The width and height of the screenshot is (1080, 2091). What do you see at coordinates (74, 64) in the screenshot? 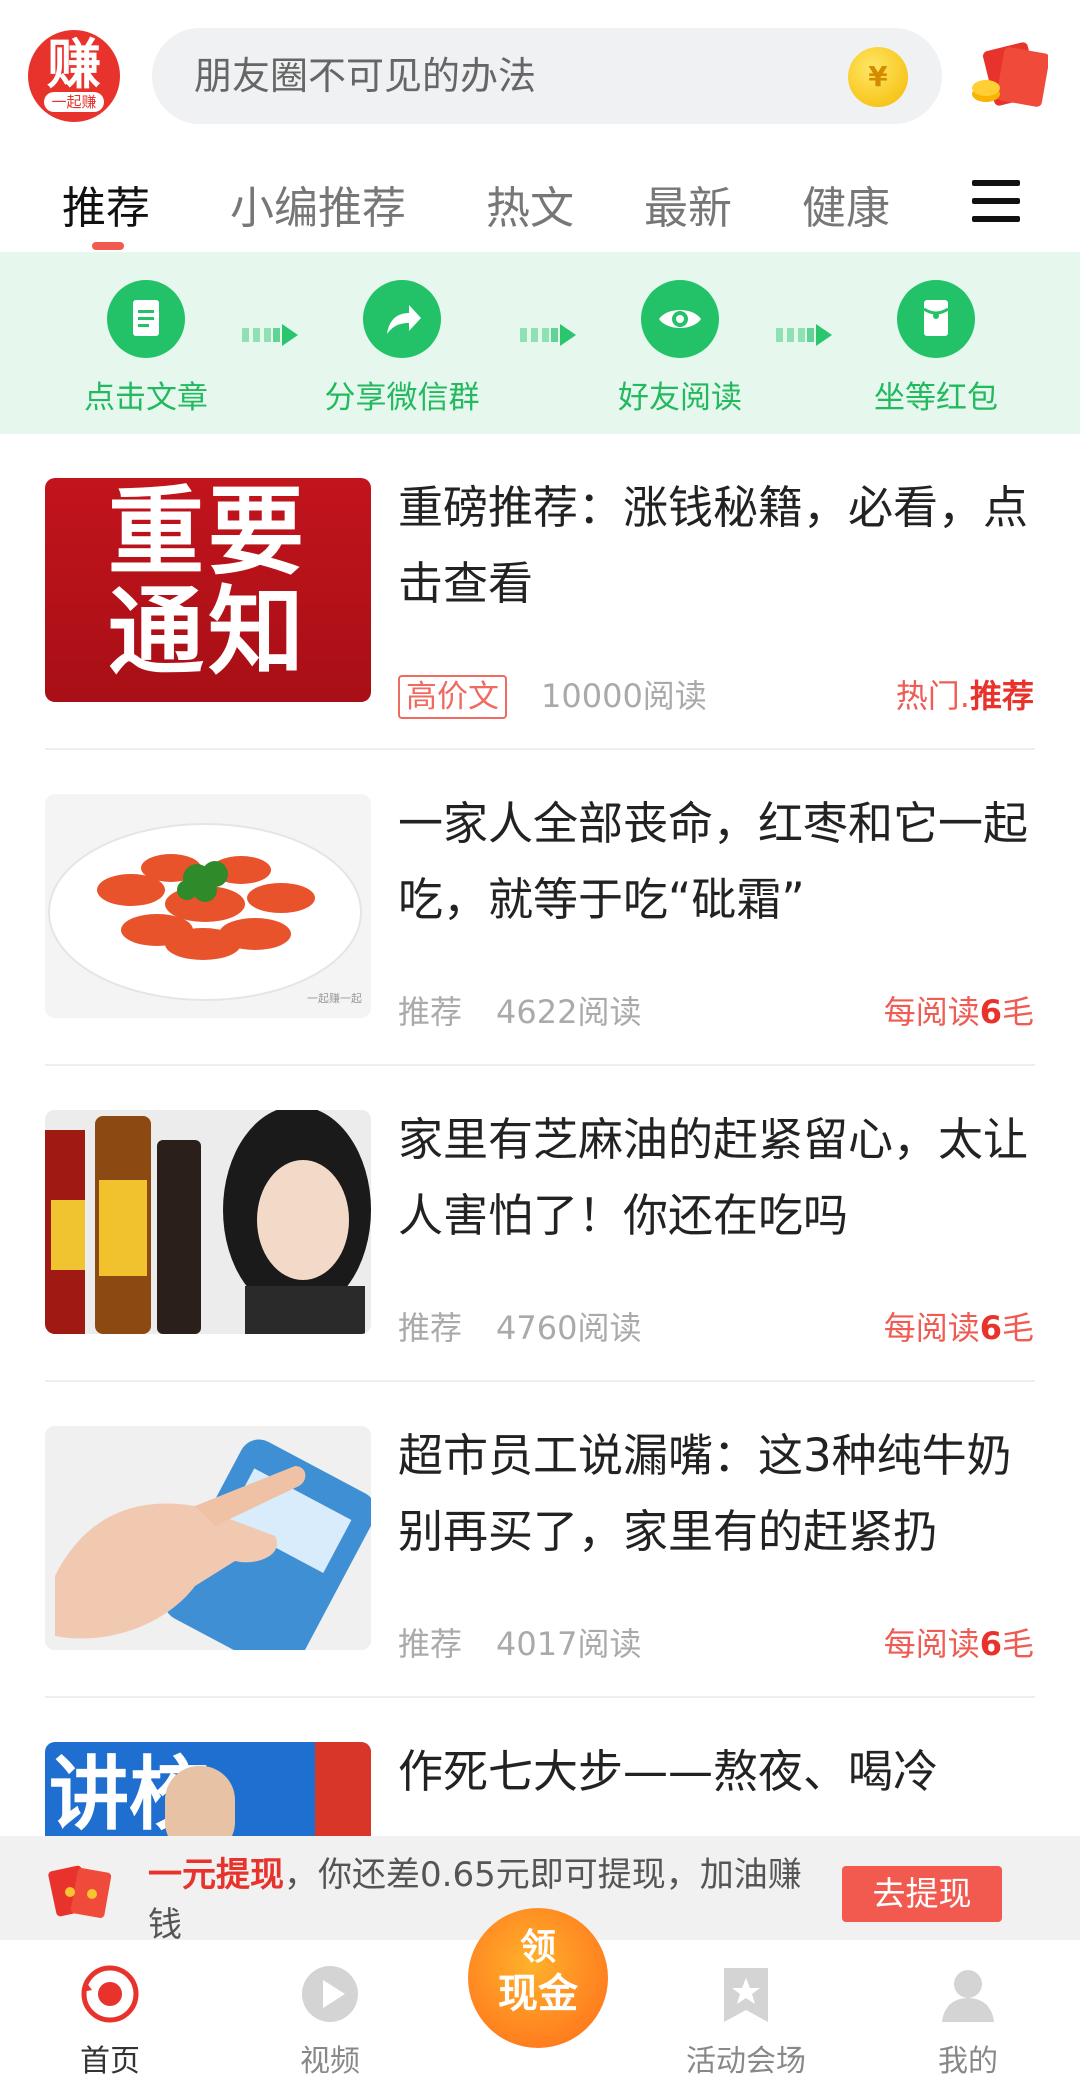
I see `logo-text: 赚` at bounding box center [74, 64].